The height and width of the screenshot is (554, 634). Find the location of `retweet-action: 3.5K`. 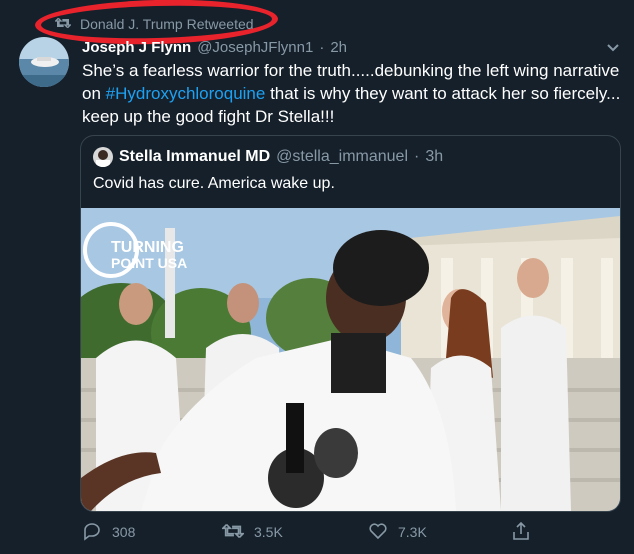

retweet-action: 3.5K is located at coordinates (251, 532).